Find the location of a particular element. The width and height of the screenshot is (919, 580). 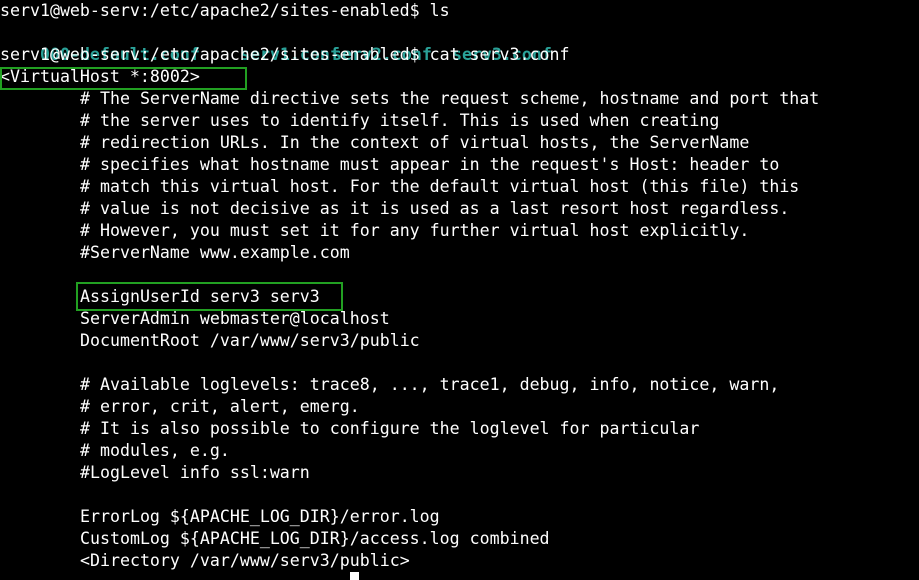

text-cursor is located at coordinates (354, 576).